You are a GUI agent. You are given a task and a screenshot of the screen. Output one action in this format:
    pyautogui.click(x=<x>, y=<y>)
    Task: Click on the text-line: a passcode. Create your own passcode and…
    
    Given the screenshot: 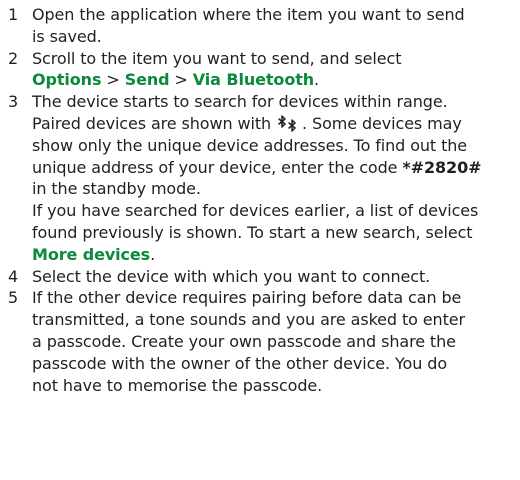 What is the action you would take?
    pyautogui.click(x=244, y=341)
    